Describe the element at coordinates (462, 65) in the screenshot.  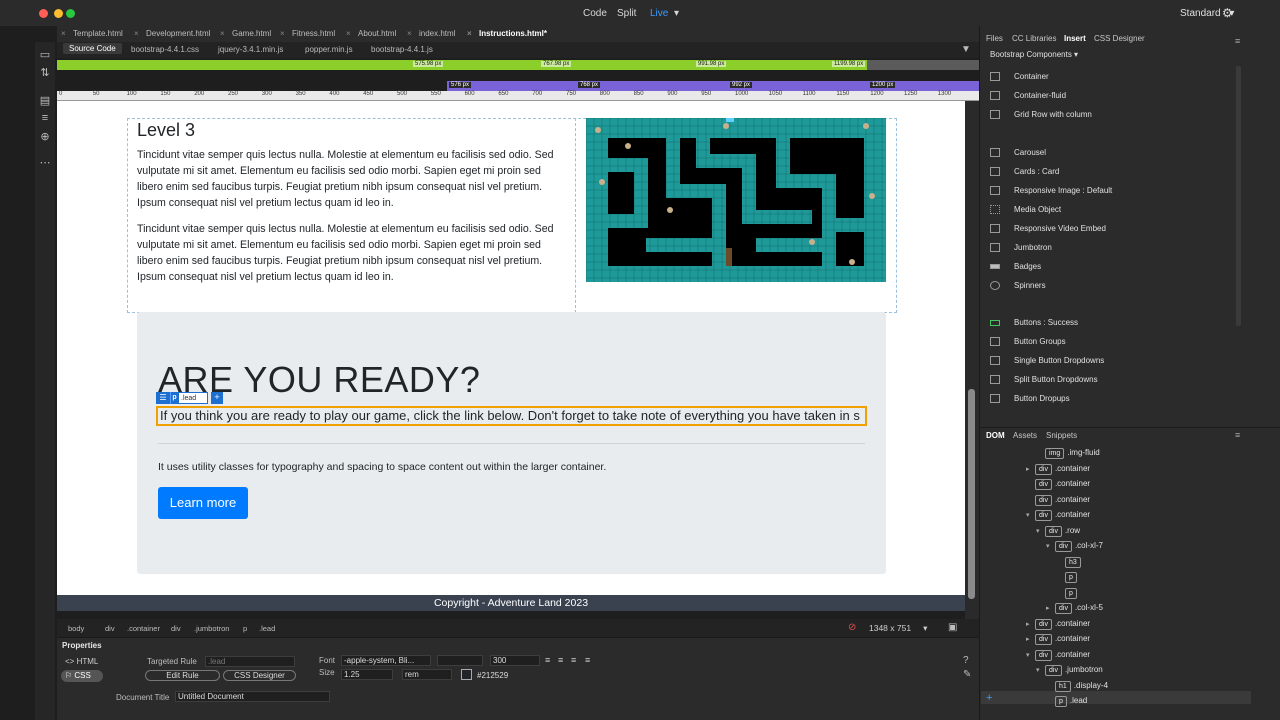
I see `media-query-bar-max` at that location.